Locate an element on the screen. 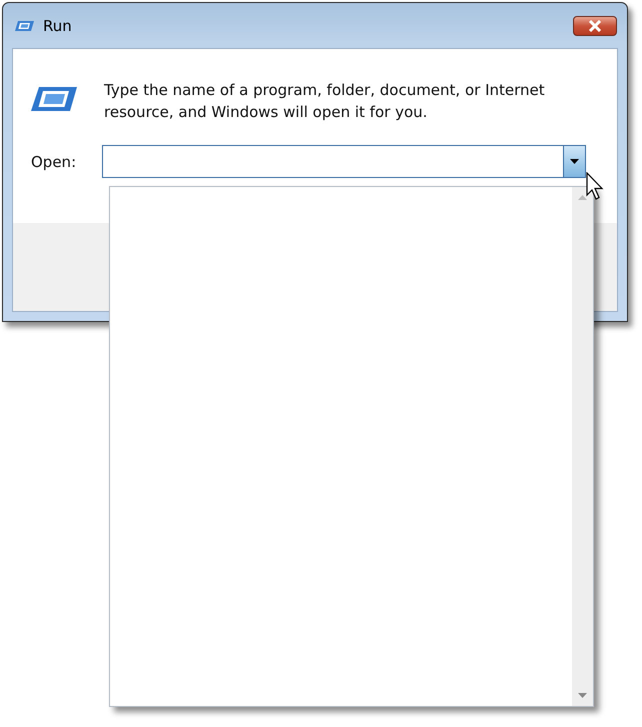  scroll-up-icon is located at coordinates (582, 197).